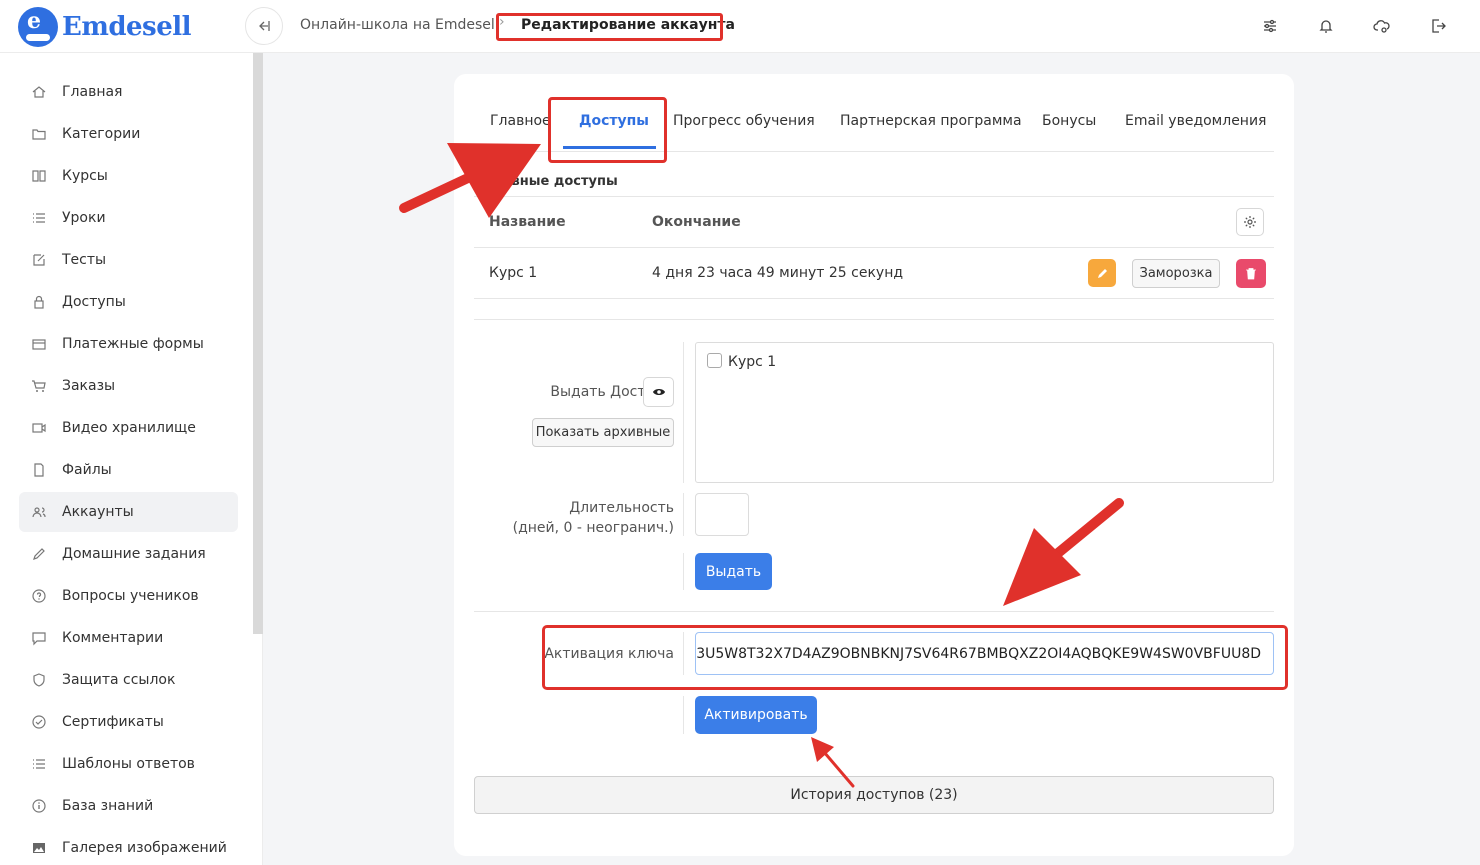 The width and height of the screenshot is (1480, 865). I want to click on breadcrumb-root: Онлайн-школа на Emdesell, so click(399, 25).